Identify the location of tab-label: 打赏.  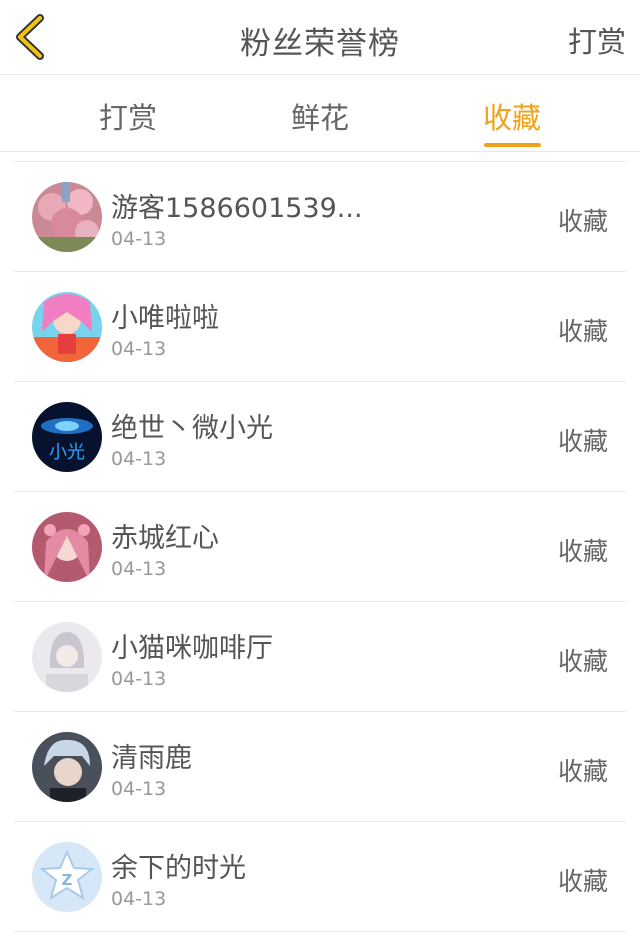
(127, 118).